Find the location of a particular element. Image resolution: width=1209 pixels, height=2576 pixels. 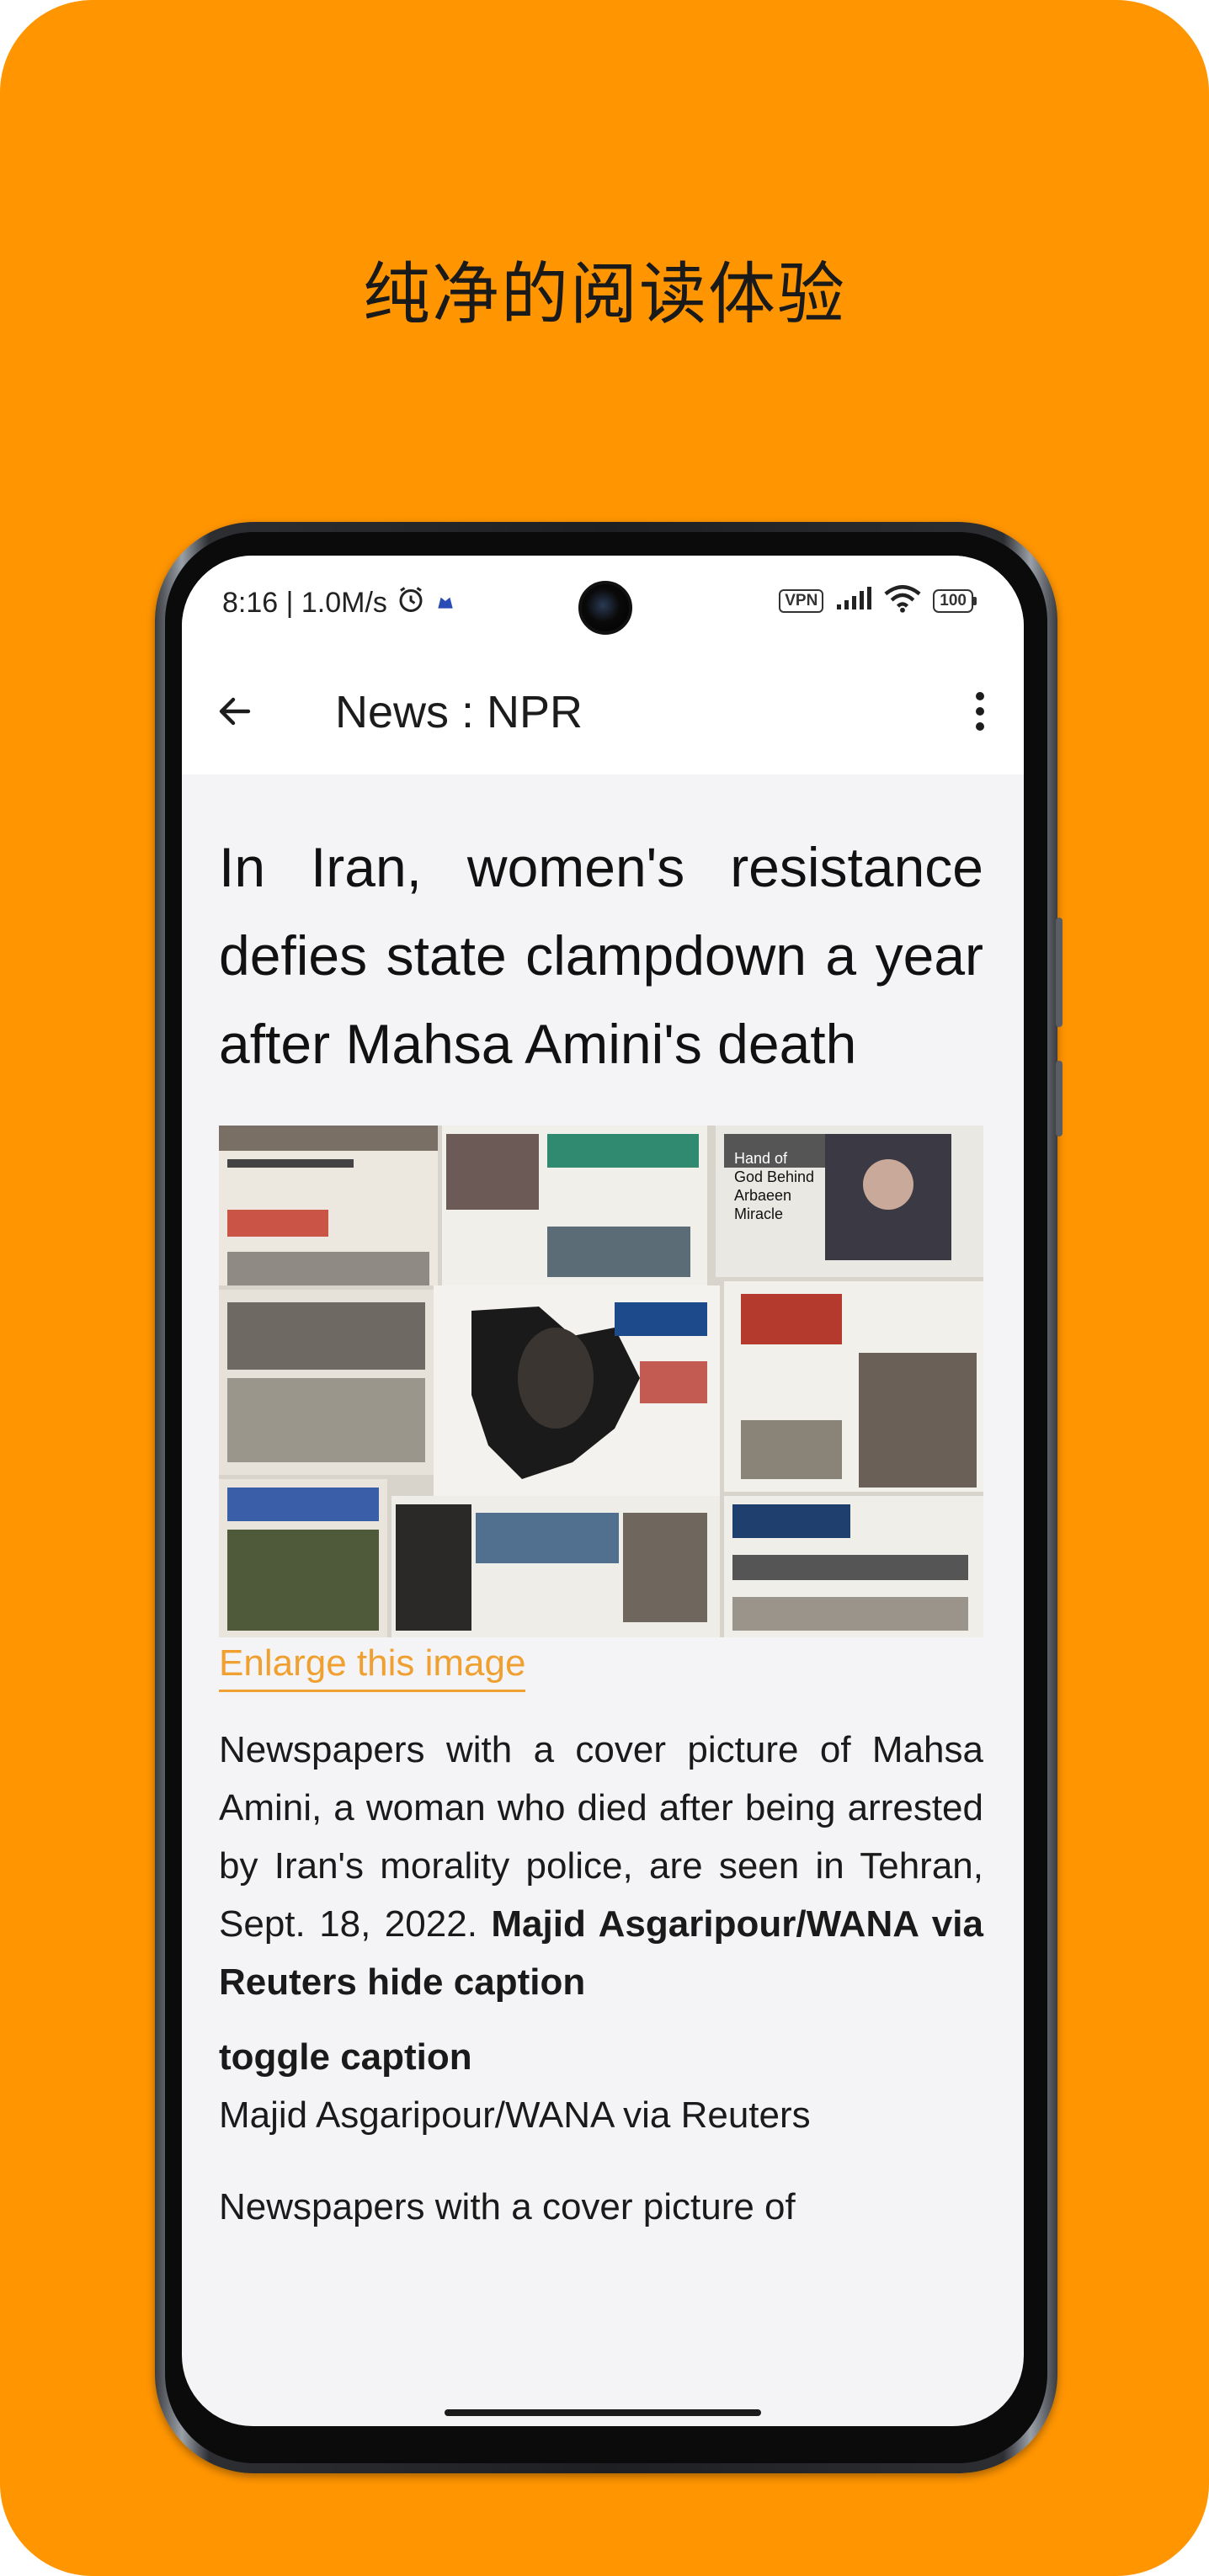

battery-level: 100 is located at coordinates (953, 600).